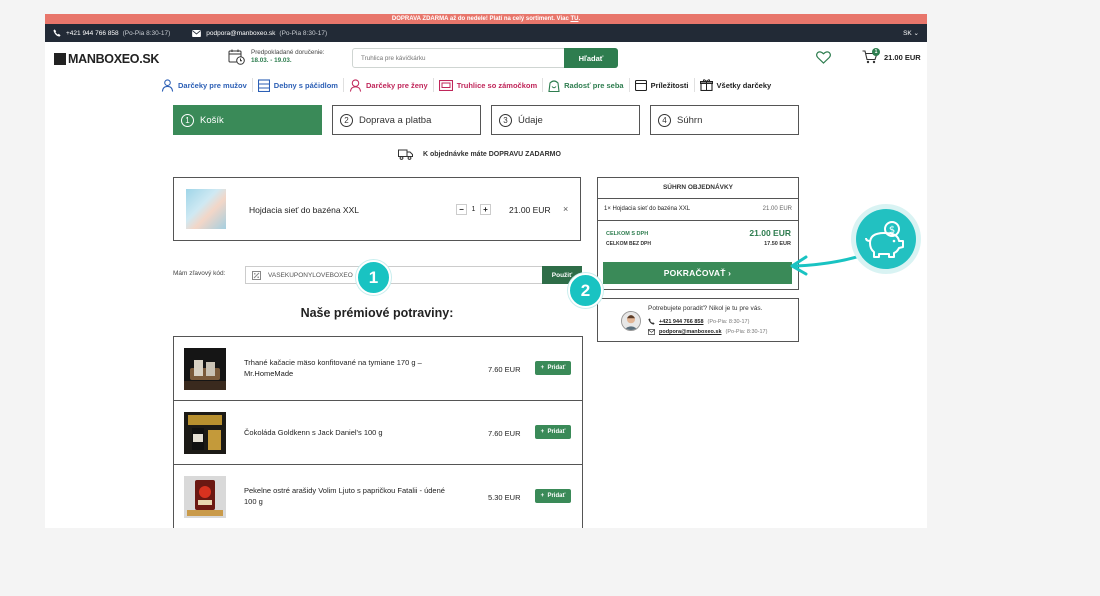 This screenshot has height=596, width=1100. Describe the element at coordinates (373, 277) in the screenshot. I see `callout-badge-1: 1` at that location.